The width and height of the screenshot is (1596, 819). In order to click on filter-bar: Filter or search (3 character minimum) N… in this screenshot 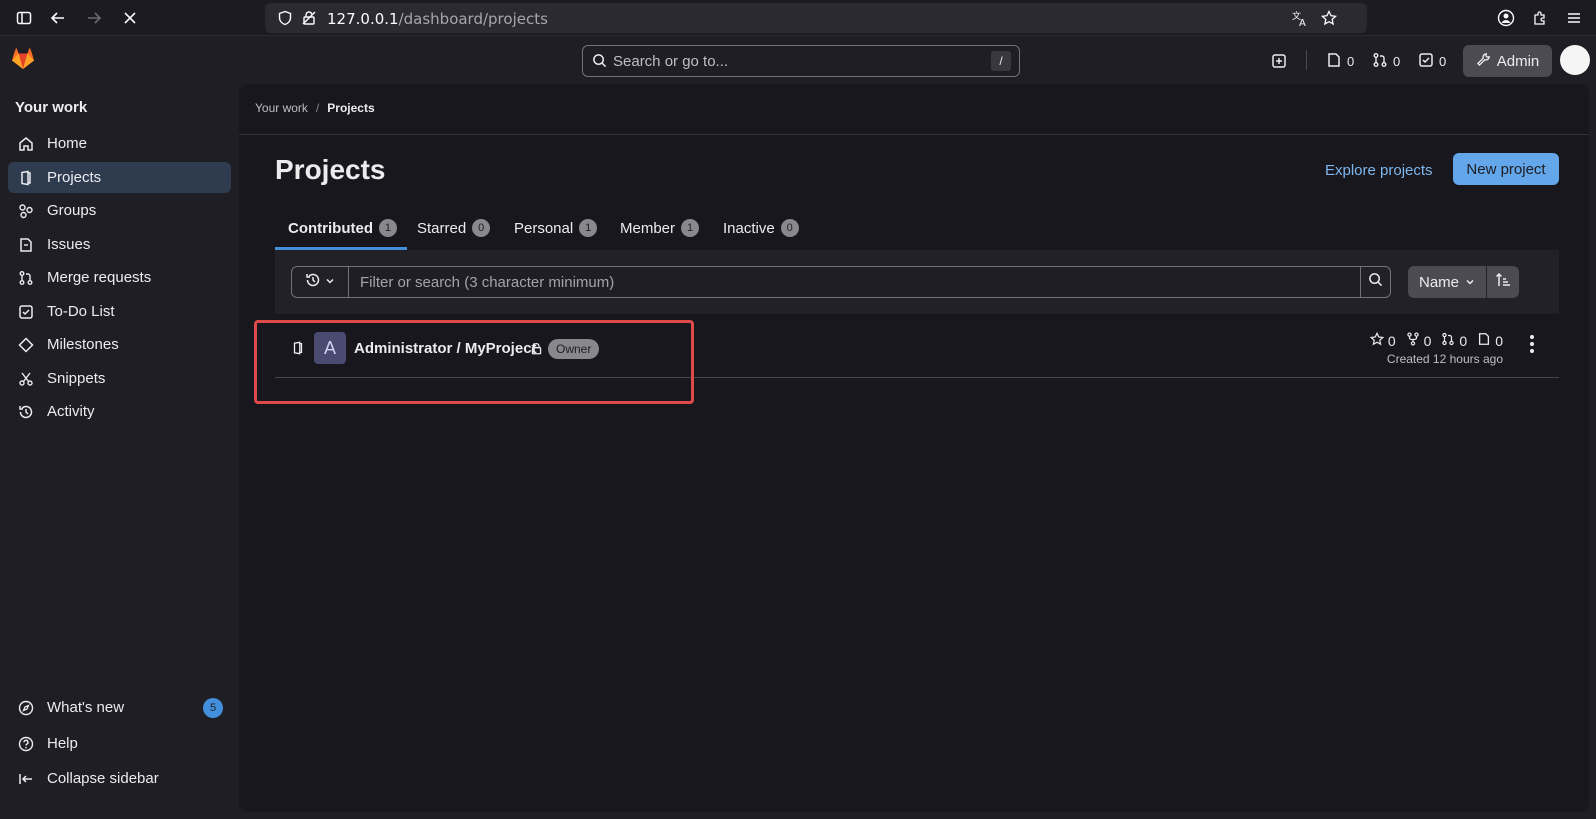, I will do `click(917, 282)`.